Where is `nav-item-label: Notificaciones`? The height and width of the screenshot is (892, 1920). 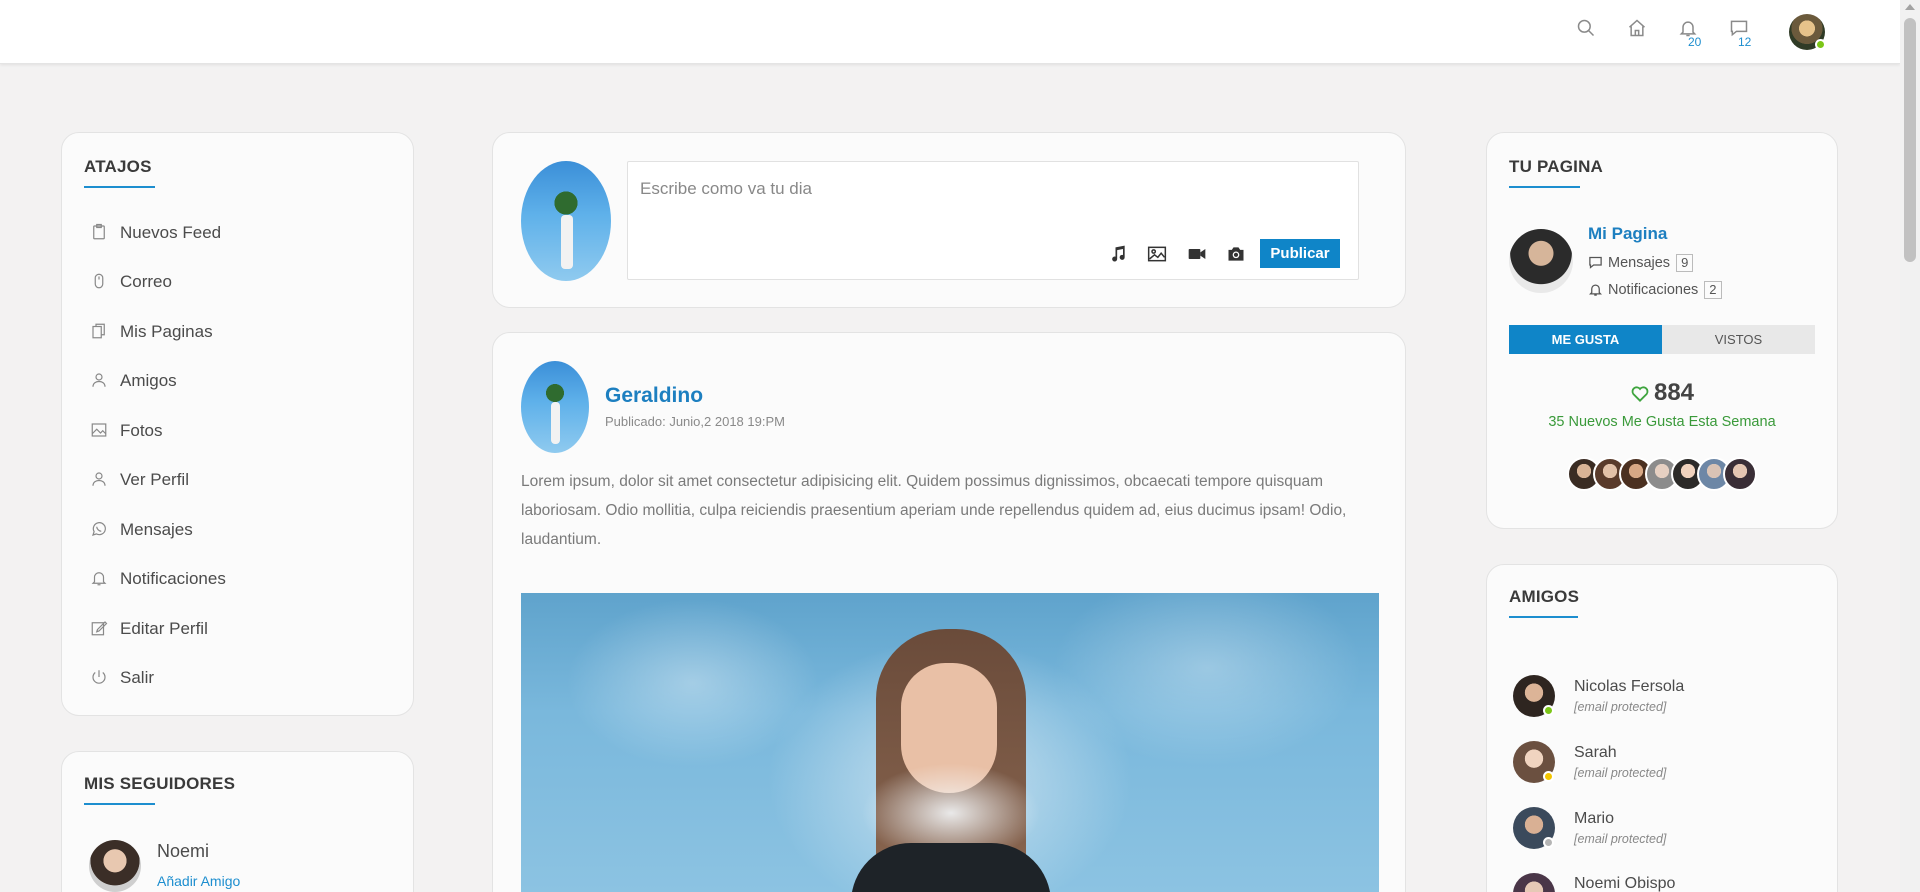
nav-item-label: Notificaciones is located at coordinates (173, 578).